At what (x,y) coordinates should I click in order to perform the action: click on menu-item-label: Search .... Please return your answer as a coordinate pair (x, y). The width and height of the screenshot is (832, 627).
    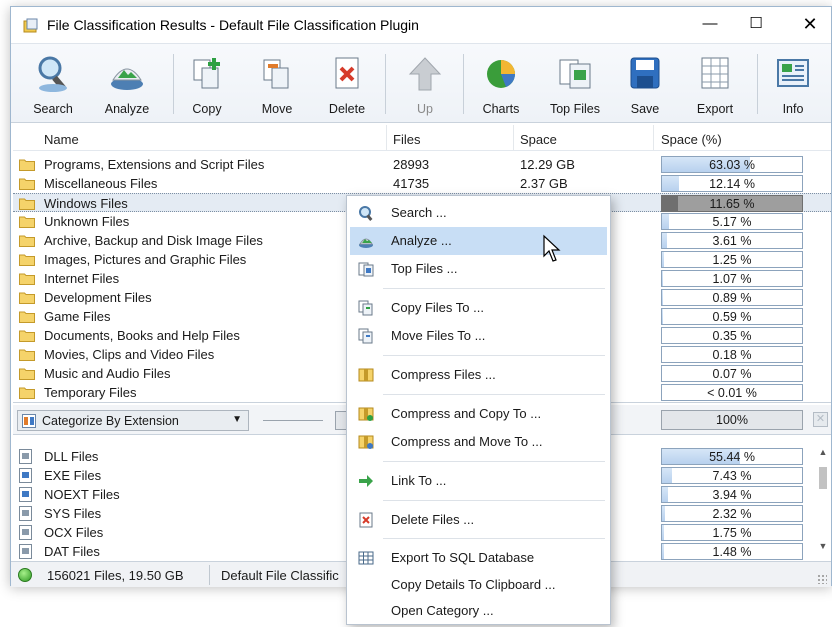
    Looking at the image, I should click on (419, 212).